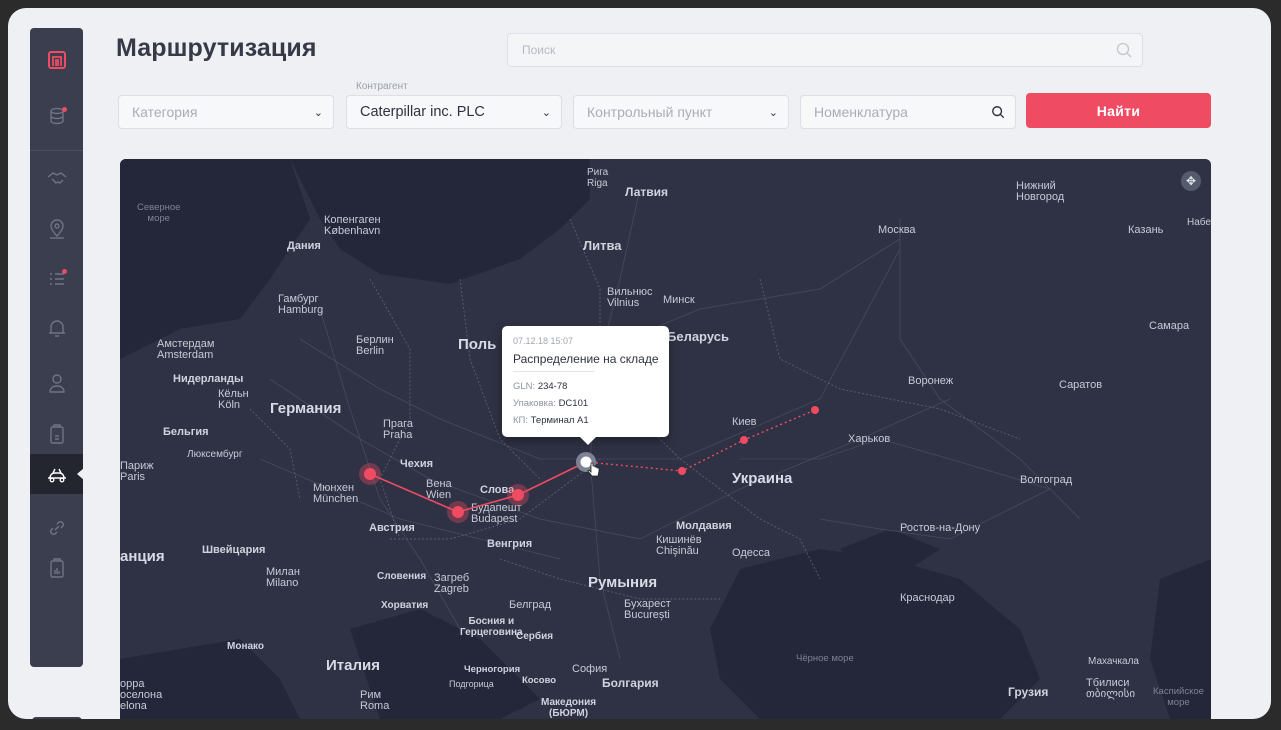  What do you see at coordinates (56, 279) in the screenshot?
I see `sidebar-item-tasks` at bounding box center [56, 279].